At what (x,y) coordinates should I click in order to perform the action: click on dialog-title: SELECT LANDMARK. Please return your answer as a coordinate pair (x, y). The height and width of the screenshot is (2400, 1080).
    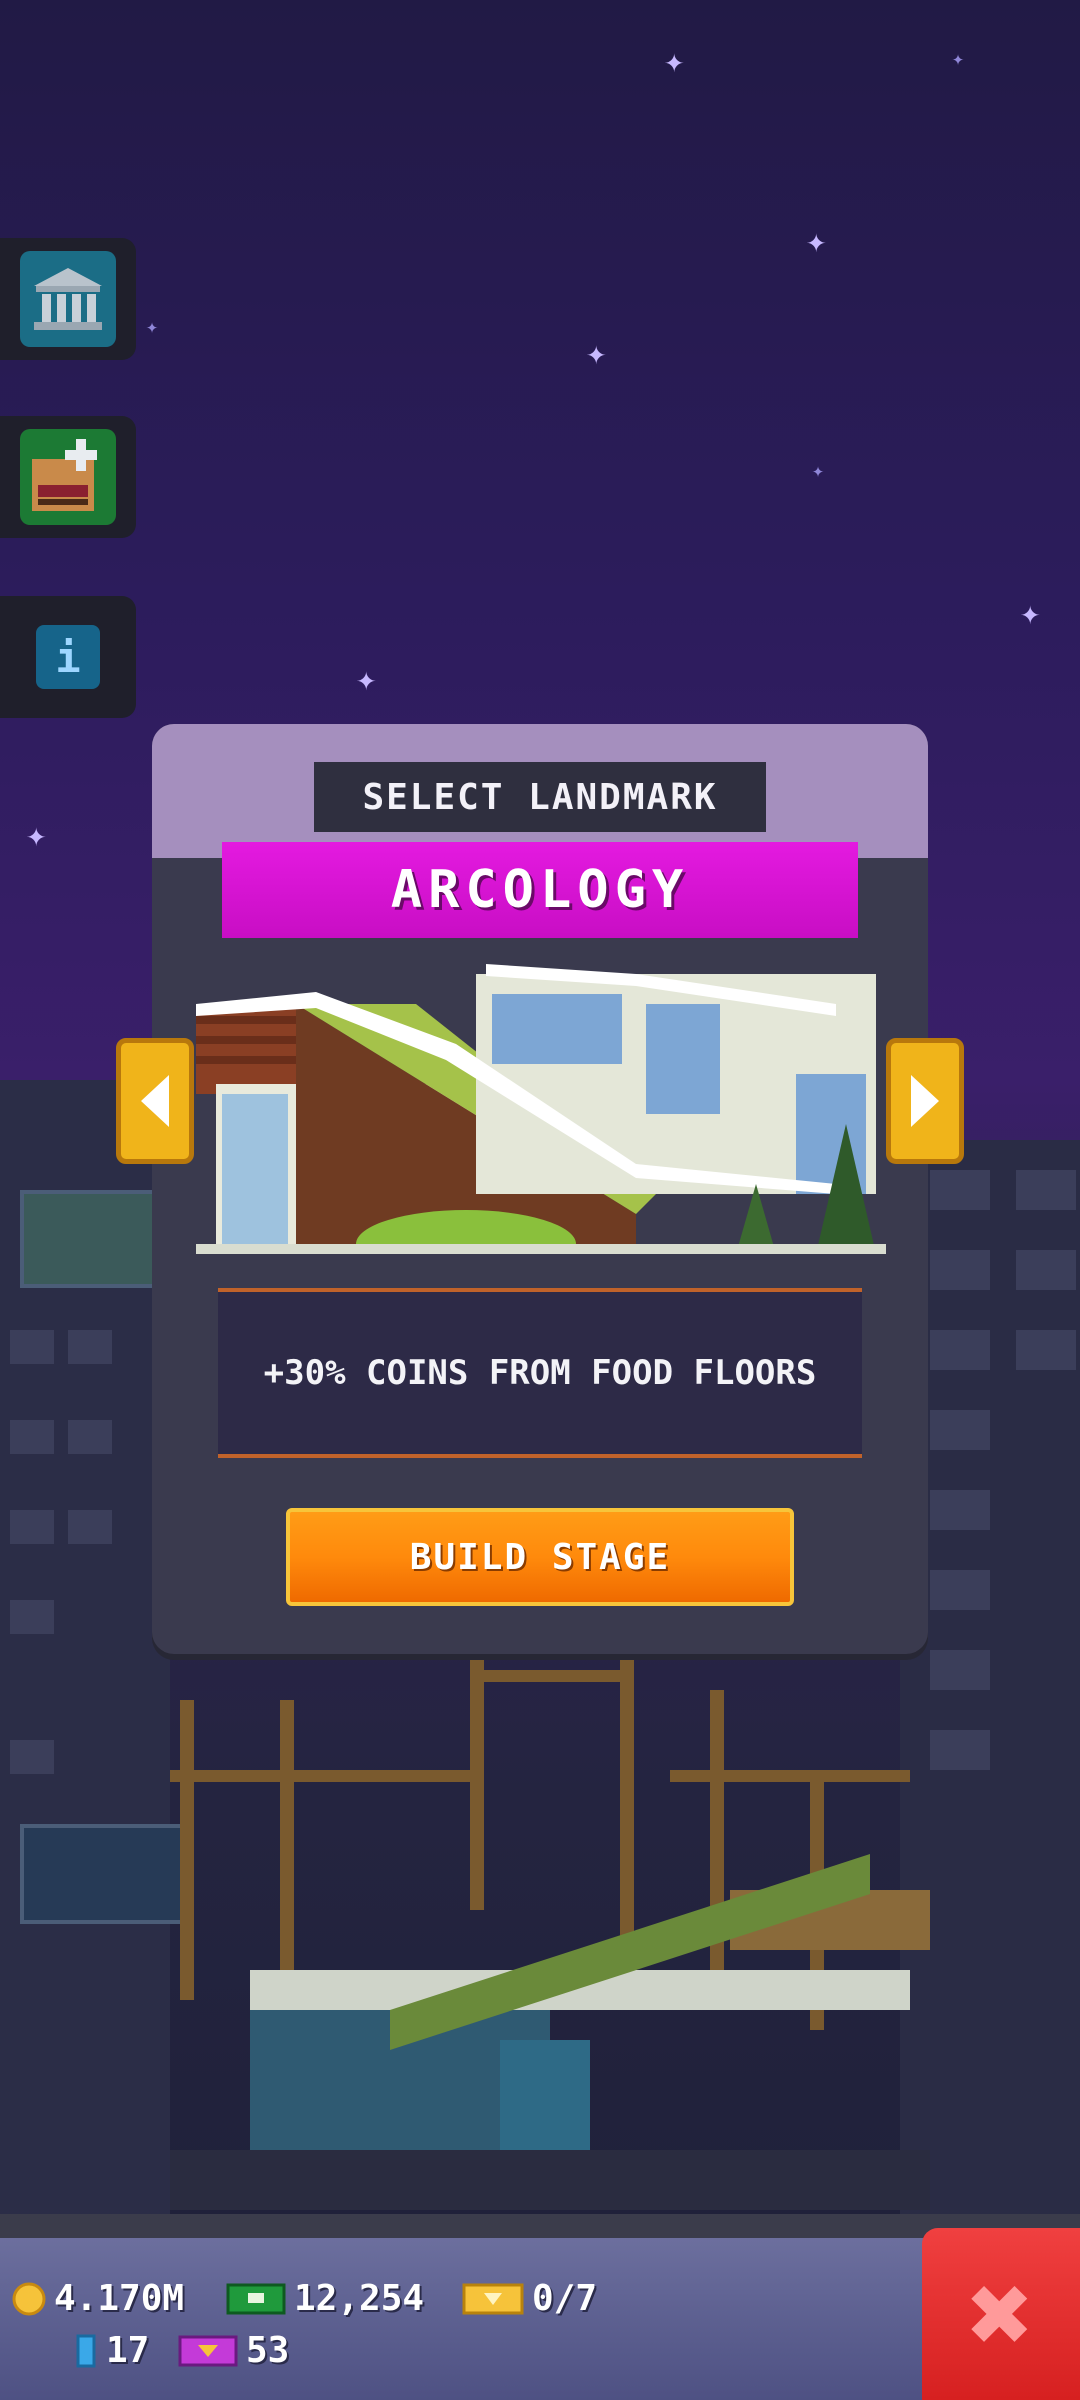
    Looking at the image, I should click on (540, 797).